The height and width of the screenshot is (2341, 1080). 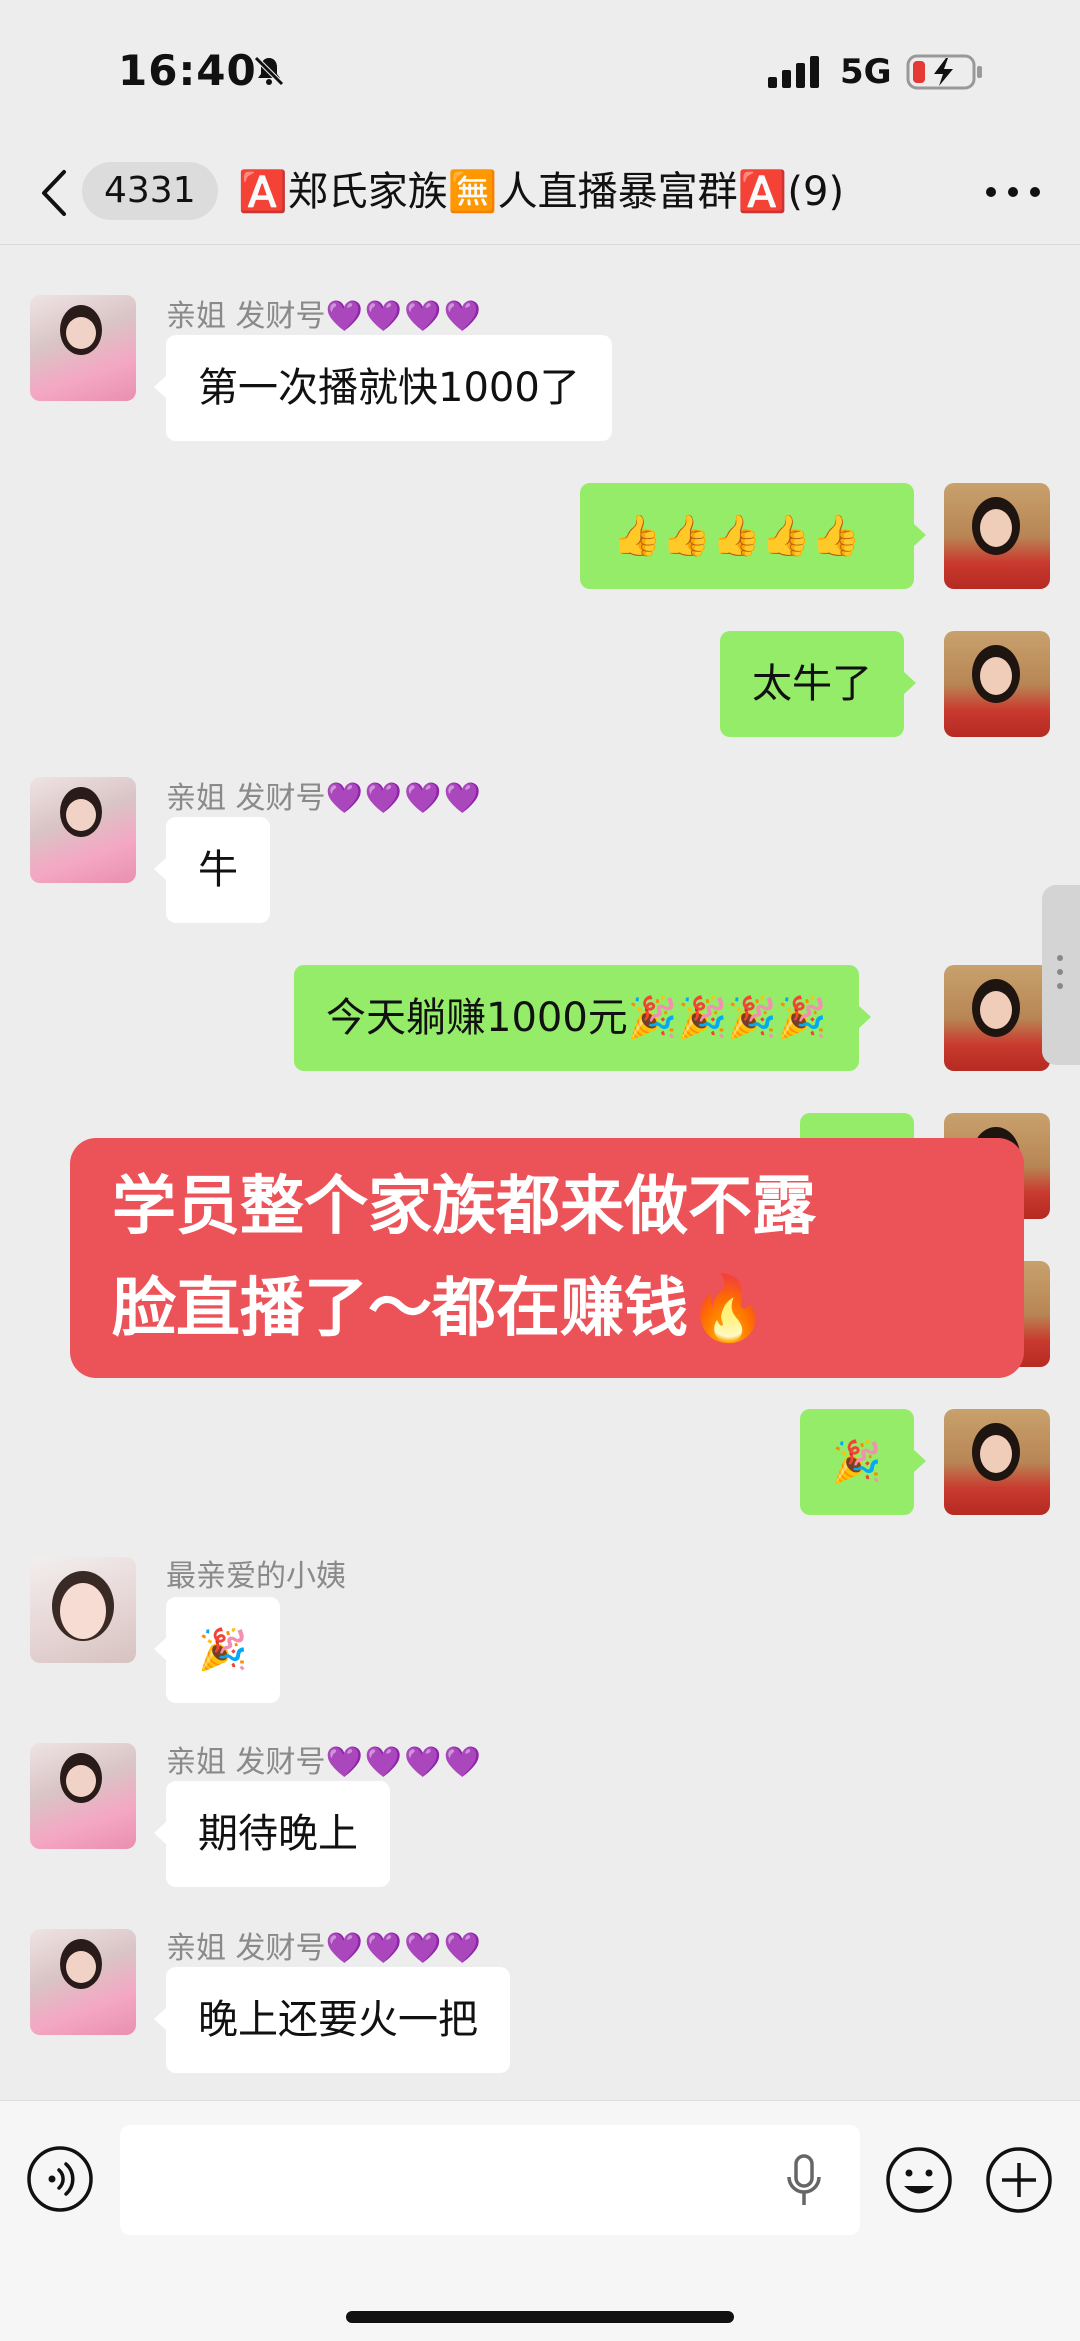 What do you see at coordinates (60, 2179) in the screenshot?
I see `voice-icon` at bounding box center [60, 2179].